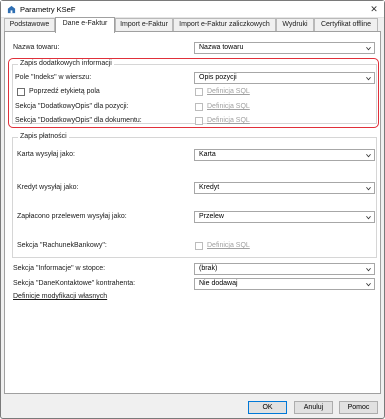 Image resolution: width=385 pixels, height=419 pixels. What do you see at coordinates (144, 25) in the screenshot?
I see `tab-import-e-faktur: Import e-Faktur` at bounding box center [144, 25].